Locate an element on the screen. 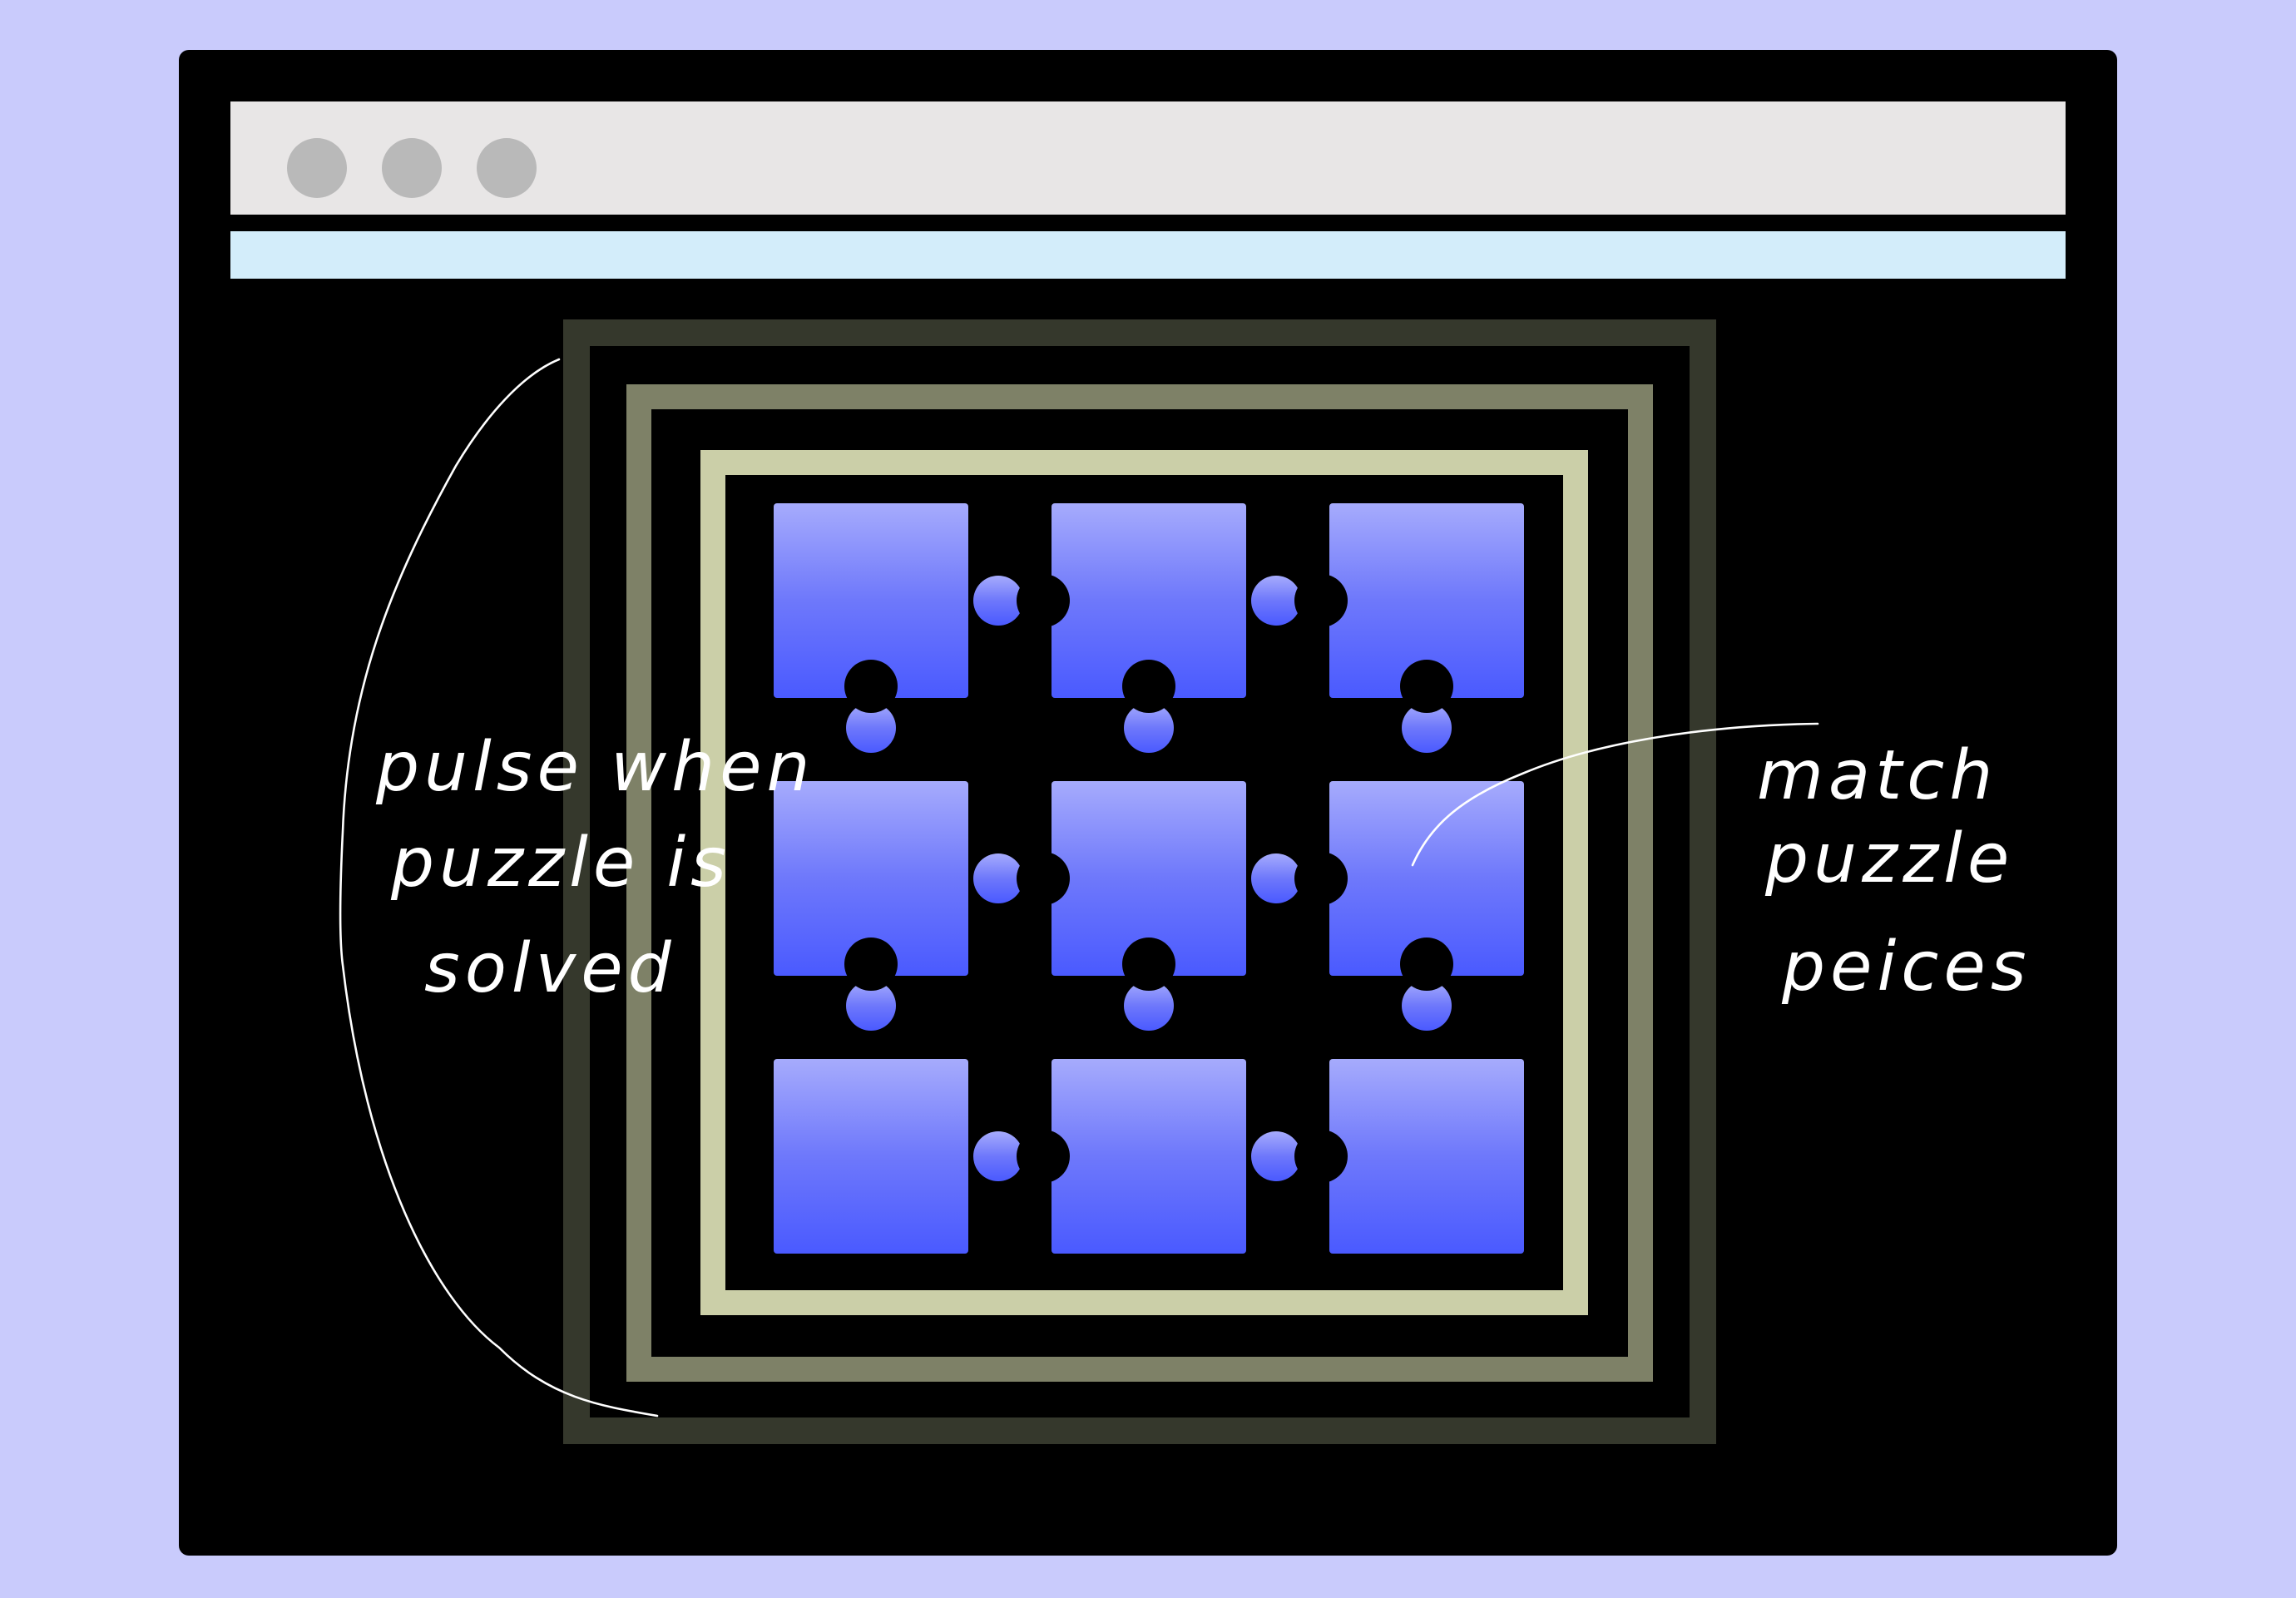 This screenshot has height=1598, width=2296. pulse-note-line-3: solved is located at coordinates (550, 968).